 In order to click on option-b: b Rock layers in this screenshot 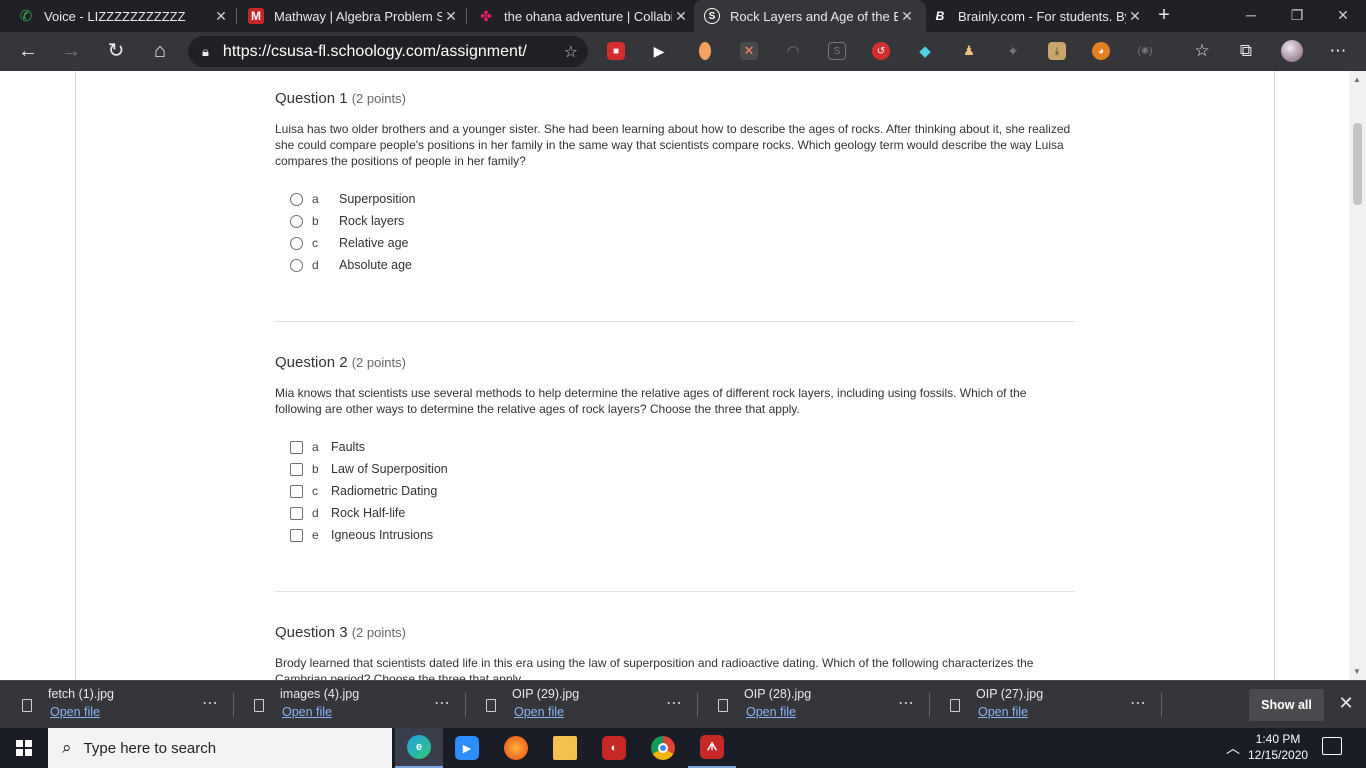, I will do `click(339, 221)`.